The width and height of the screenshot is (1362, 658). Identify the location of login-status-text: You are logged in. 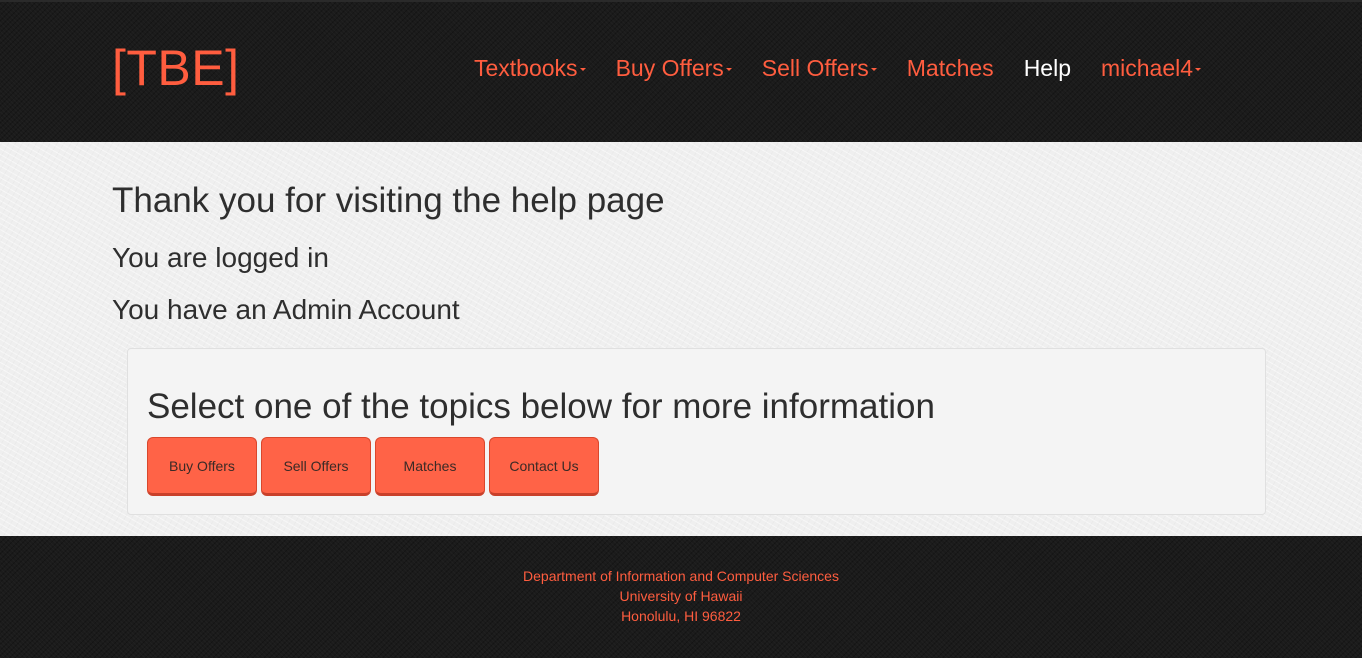
(220, 257).